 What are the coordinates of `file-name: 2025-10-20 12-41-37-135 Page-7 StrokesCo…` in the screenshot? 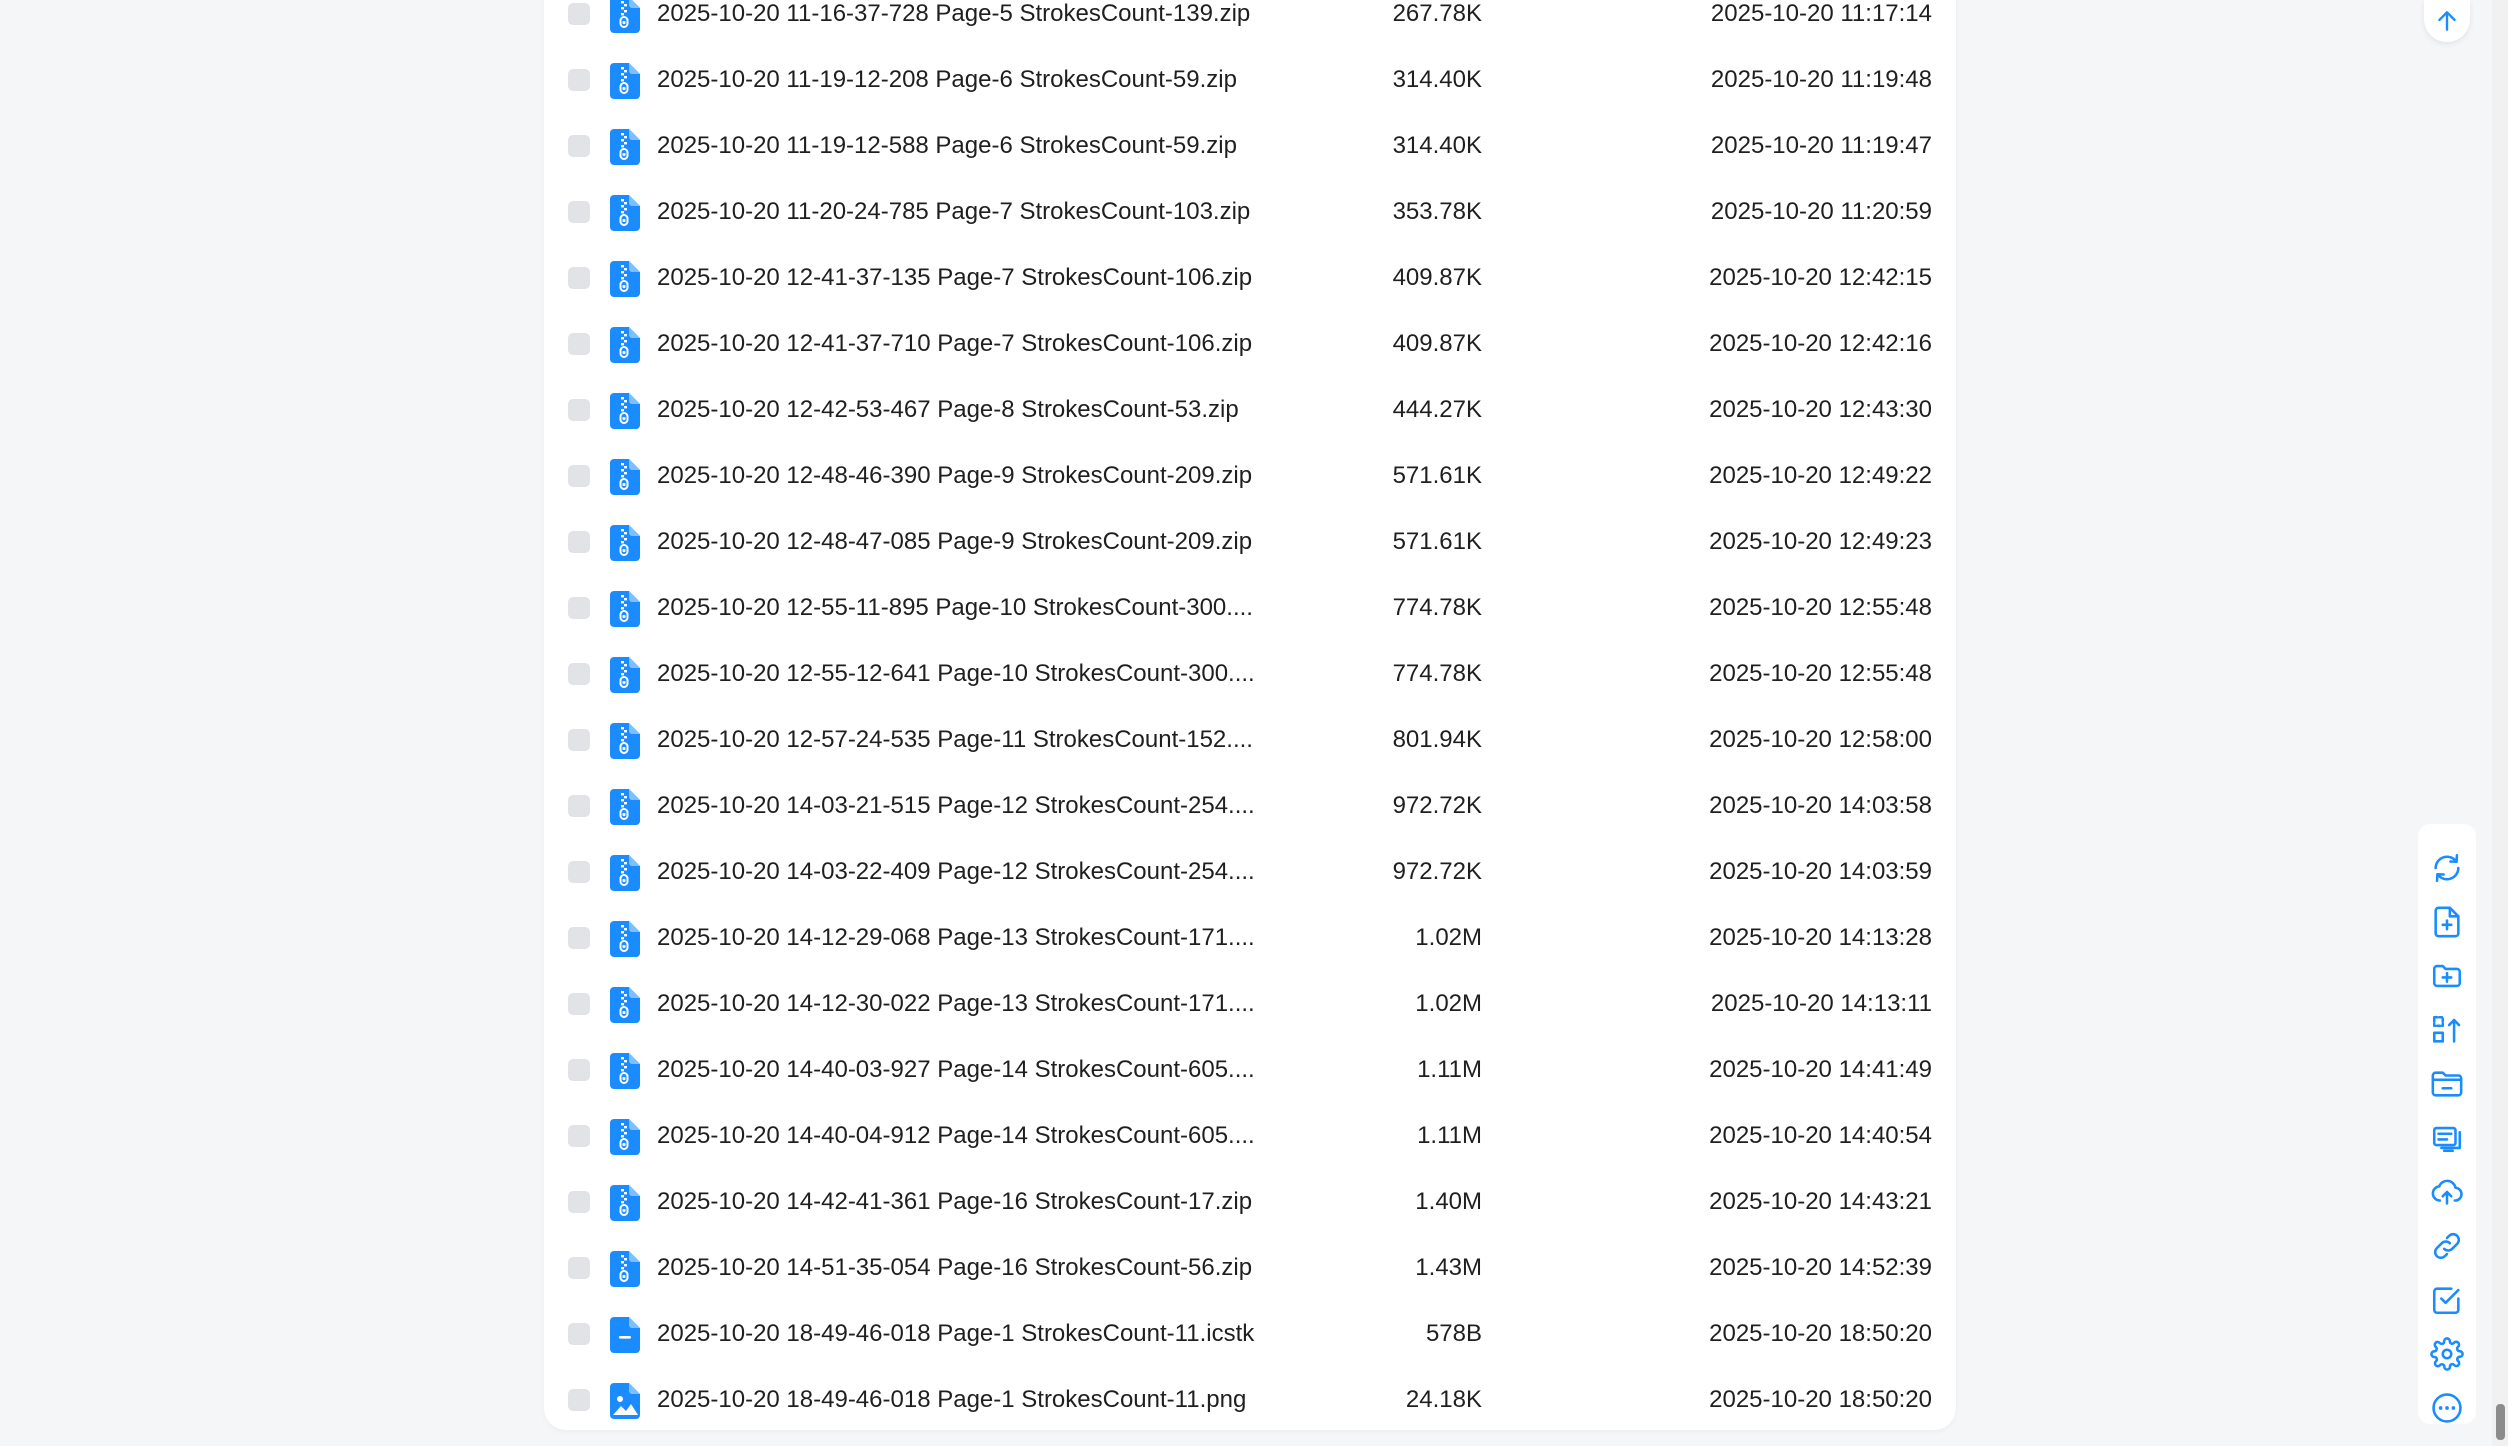 It's located at (954, 278).